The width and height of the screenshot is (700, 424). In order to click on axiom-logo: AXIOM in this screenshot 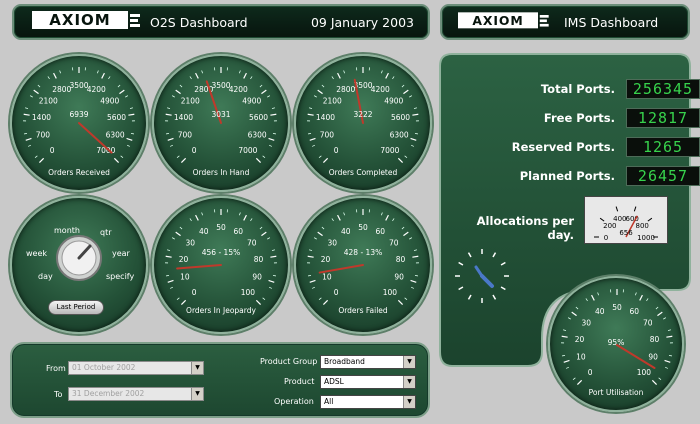, I will do `click(503, 20)`.